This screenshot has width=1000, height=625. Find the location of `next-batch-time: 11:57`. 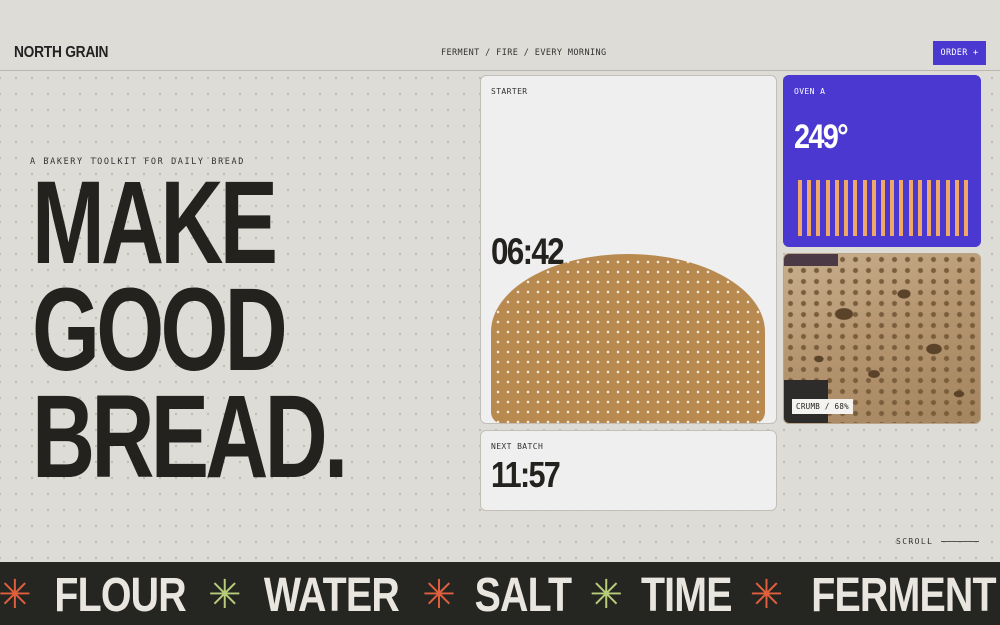

next-batch-time: 11:57 is located at coordinates (526, 474).